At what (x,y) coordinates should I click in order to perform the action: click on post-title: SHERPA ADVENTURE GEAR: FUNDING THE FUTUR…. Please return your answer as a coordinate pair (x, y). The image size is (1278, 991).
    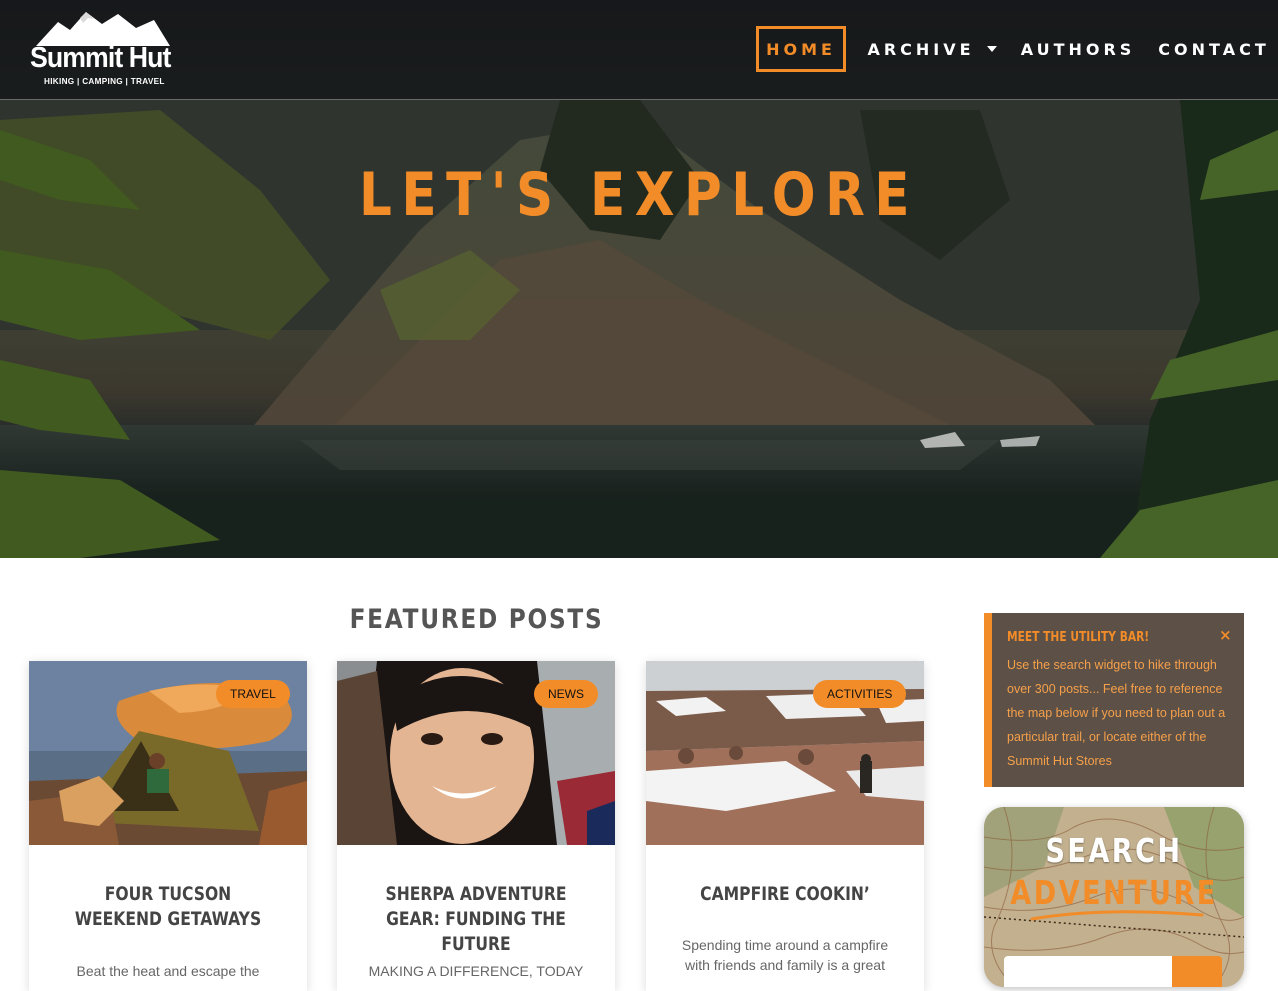
    Looking at the image, I should click on (475, 919).